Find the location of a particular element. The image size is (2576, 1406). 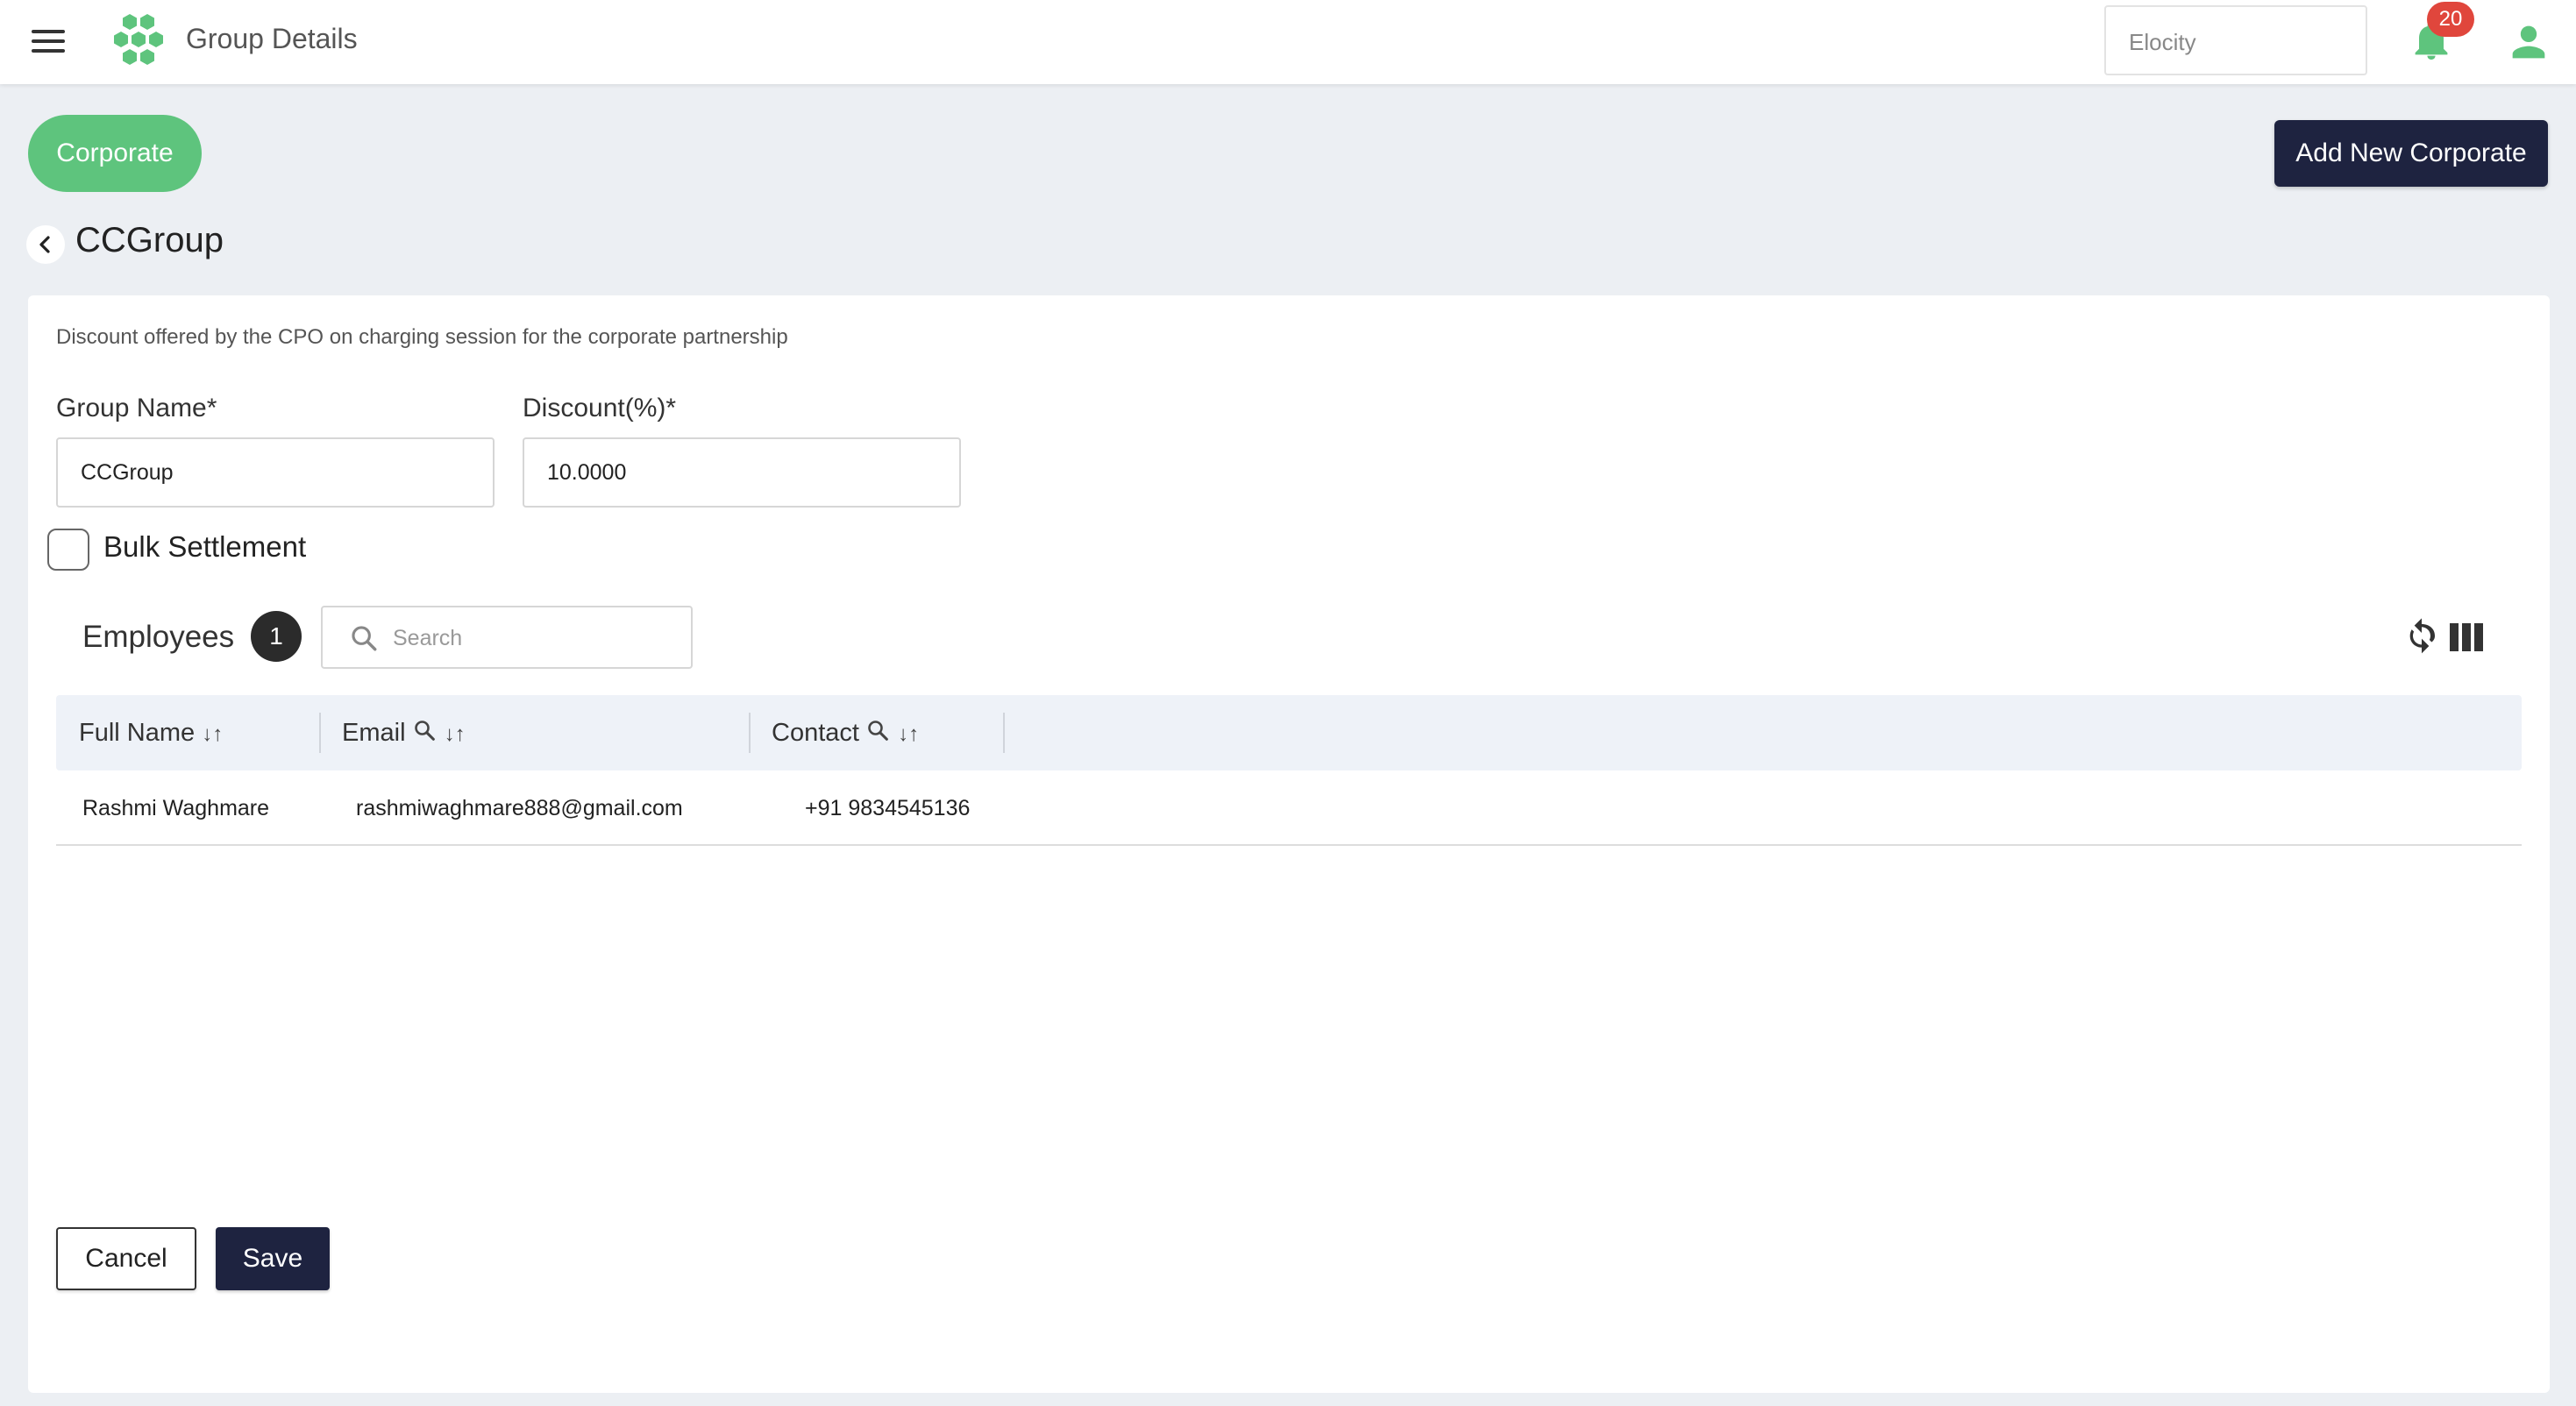

group-name-input: CCGroup is located at coordinates (275, 472).